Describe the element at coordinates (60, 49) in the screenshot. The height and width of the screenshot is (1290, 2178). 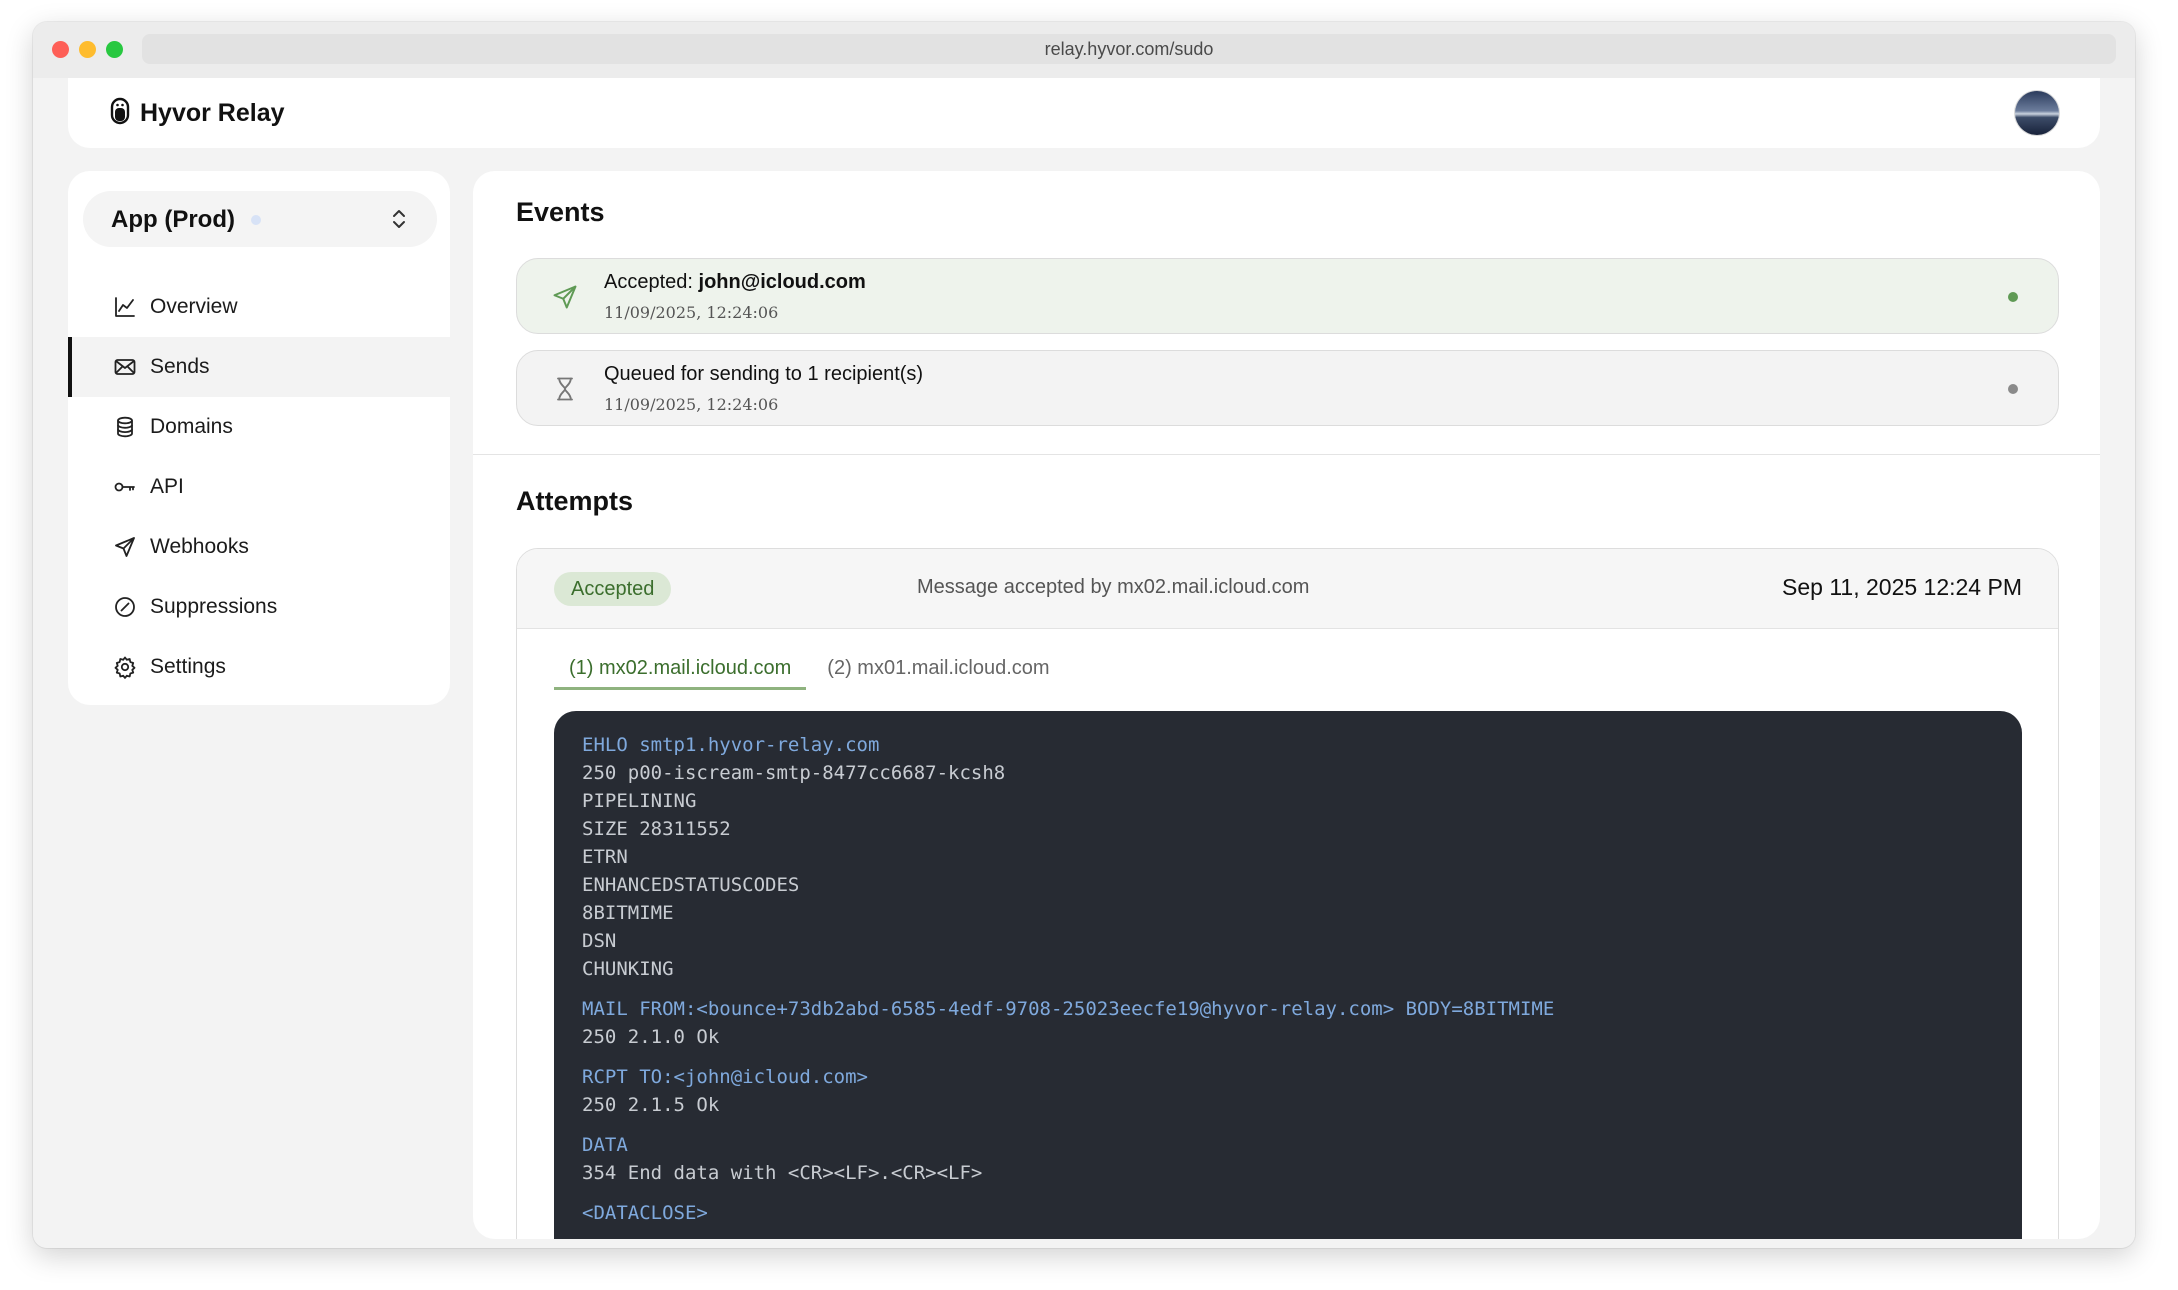
I see `close-window-button` at that location.